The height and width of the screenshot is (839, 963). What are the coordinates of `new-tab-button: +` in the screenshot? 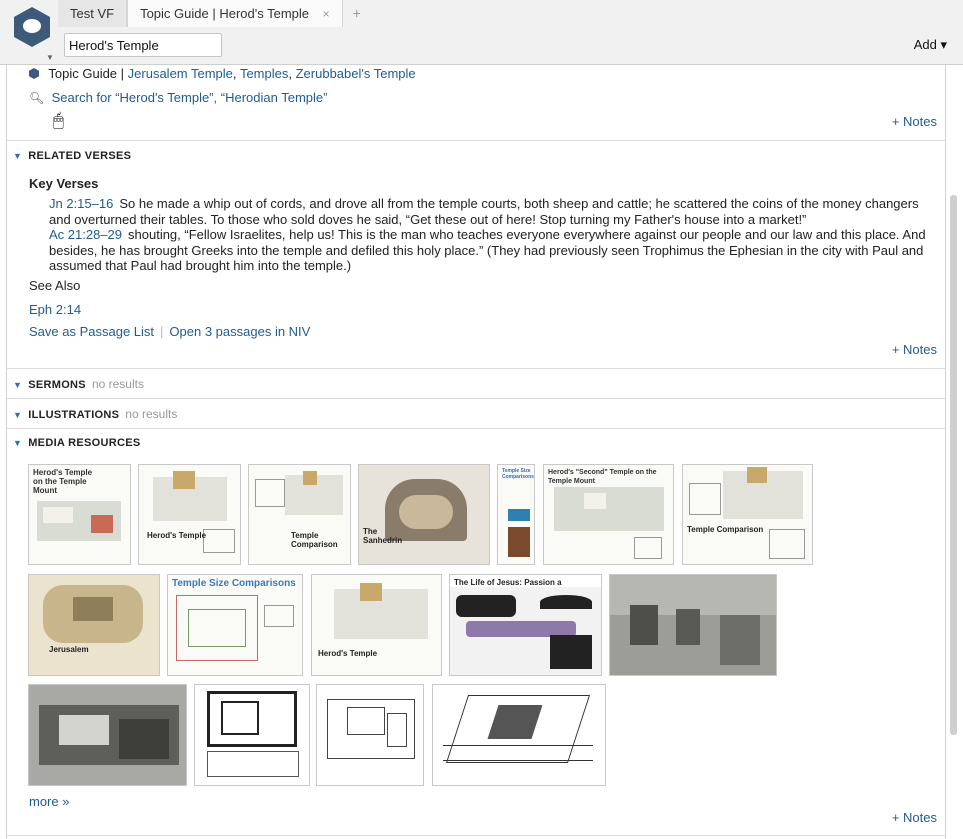 It's located at (357, 13).